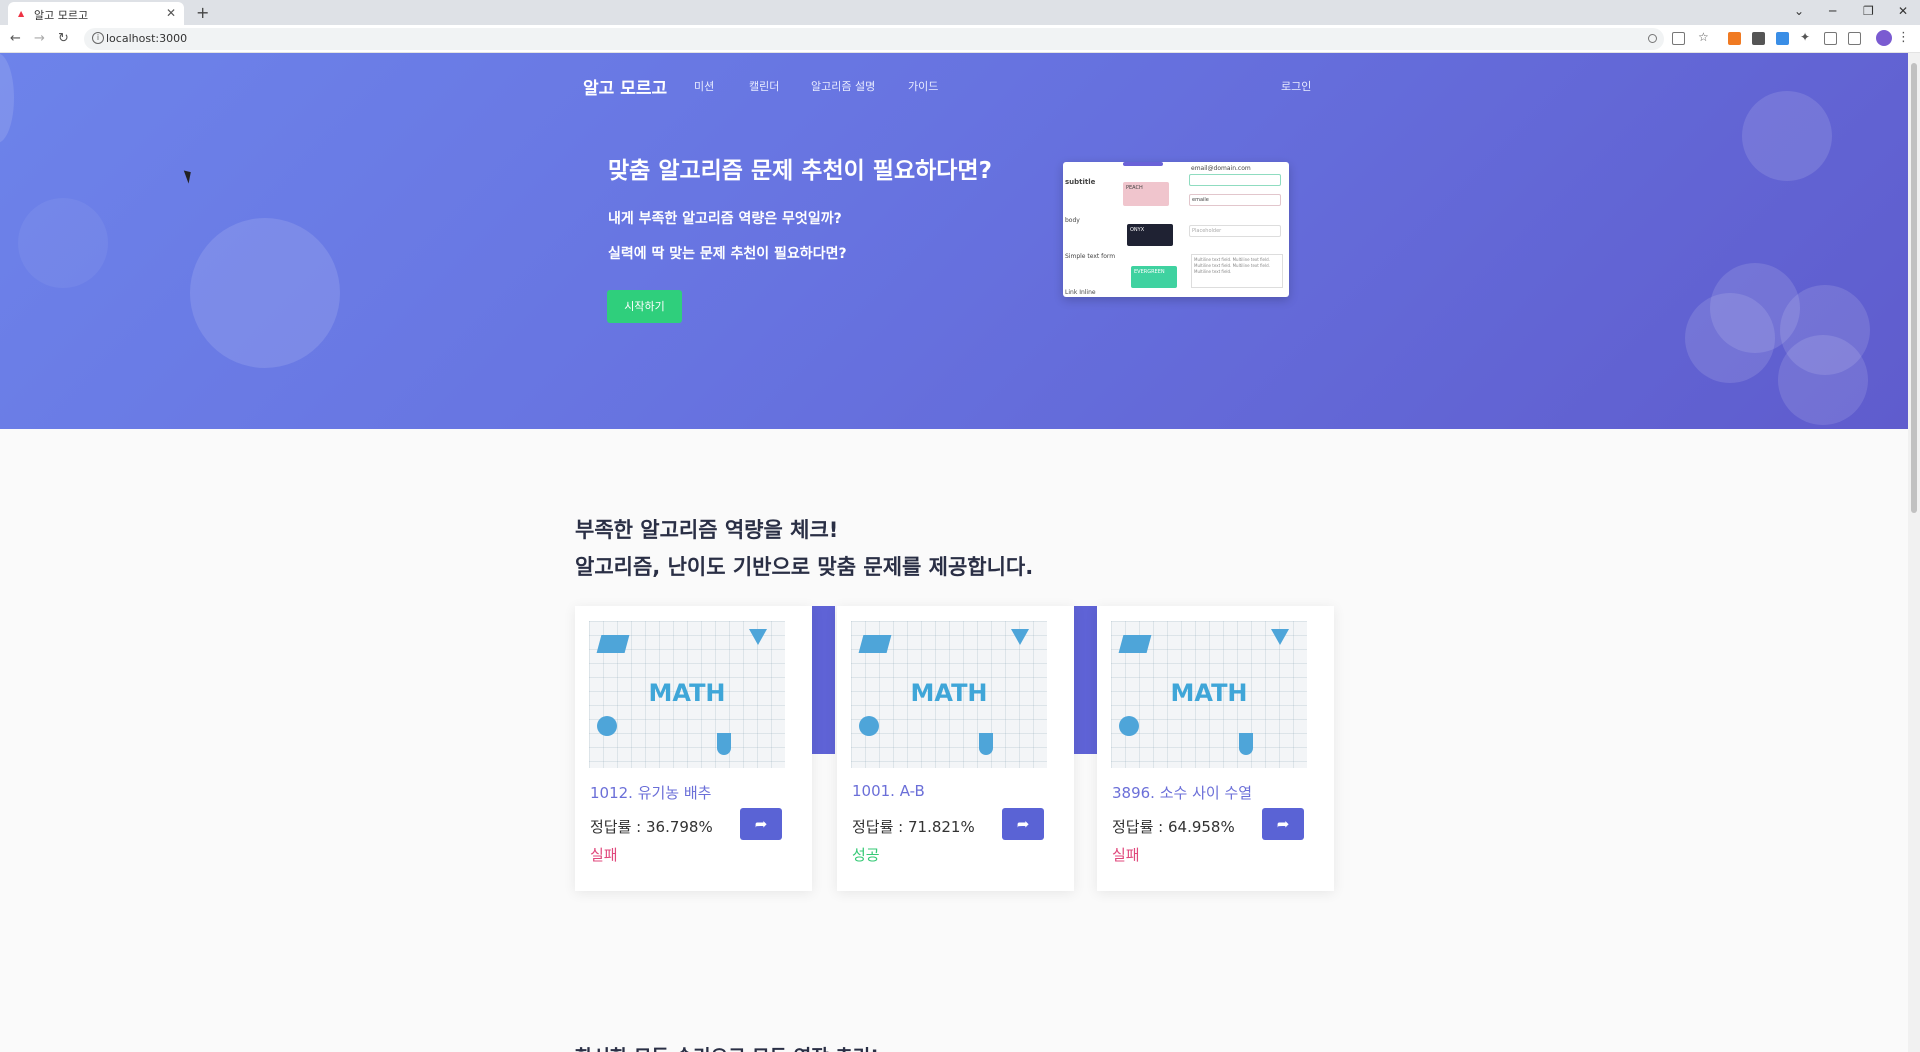  What do you see at coordinates (202, 12) in the screenshot?
I see `new-tab-button: +` at bounding box center [202, 12].